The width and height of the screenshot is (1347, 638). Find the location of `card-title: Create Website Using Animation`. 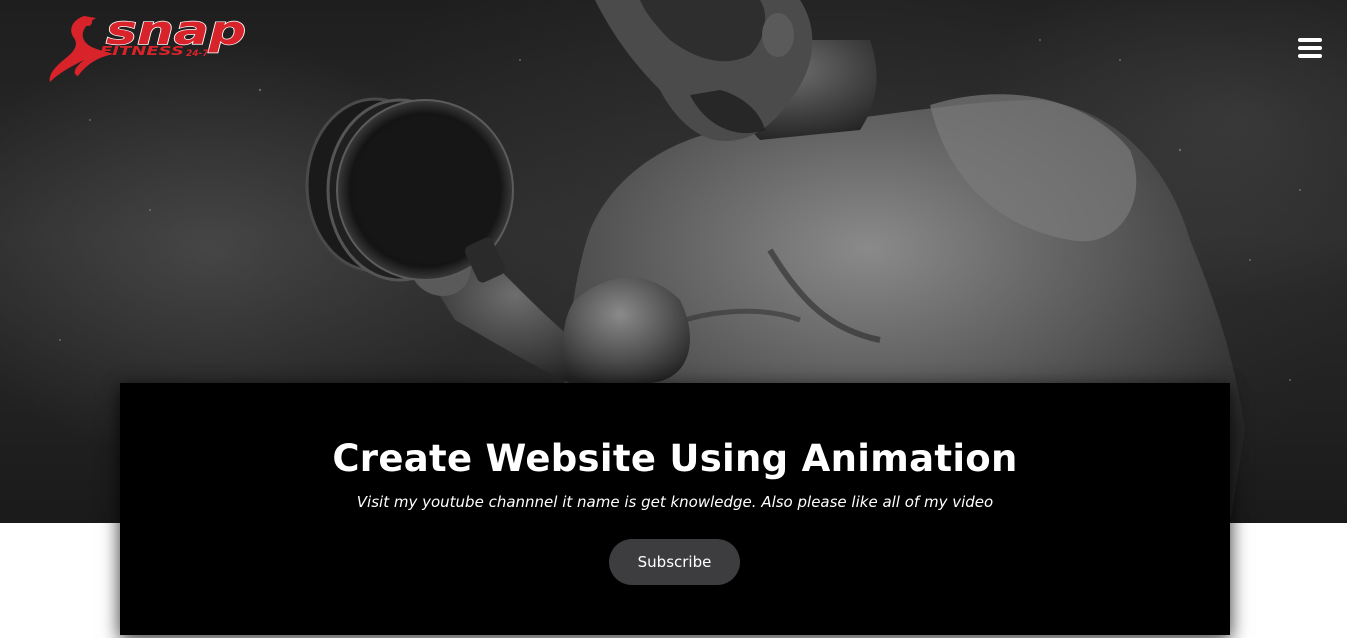

card-title: Create Website Using Animation is located at coordinates (675, 458).